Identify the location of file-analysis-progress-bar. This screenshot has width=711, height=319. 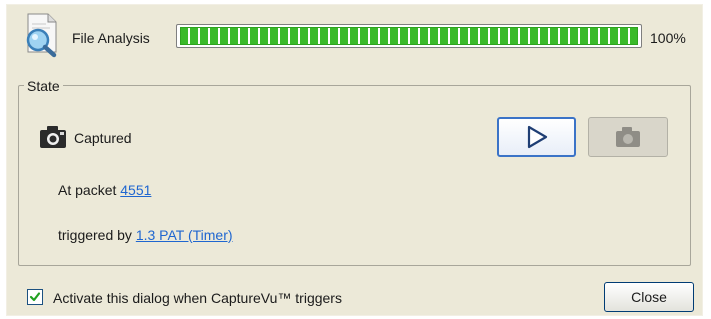
(409, 36).